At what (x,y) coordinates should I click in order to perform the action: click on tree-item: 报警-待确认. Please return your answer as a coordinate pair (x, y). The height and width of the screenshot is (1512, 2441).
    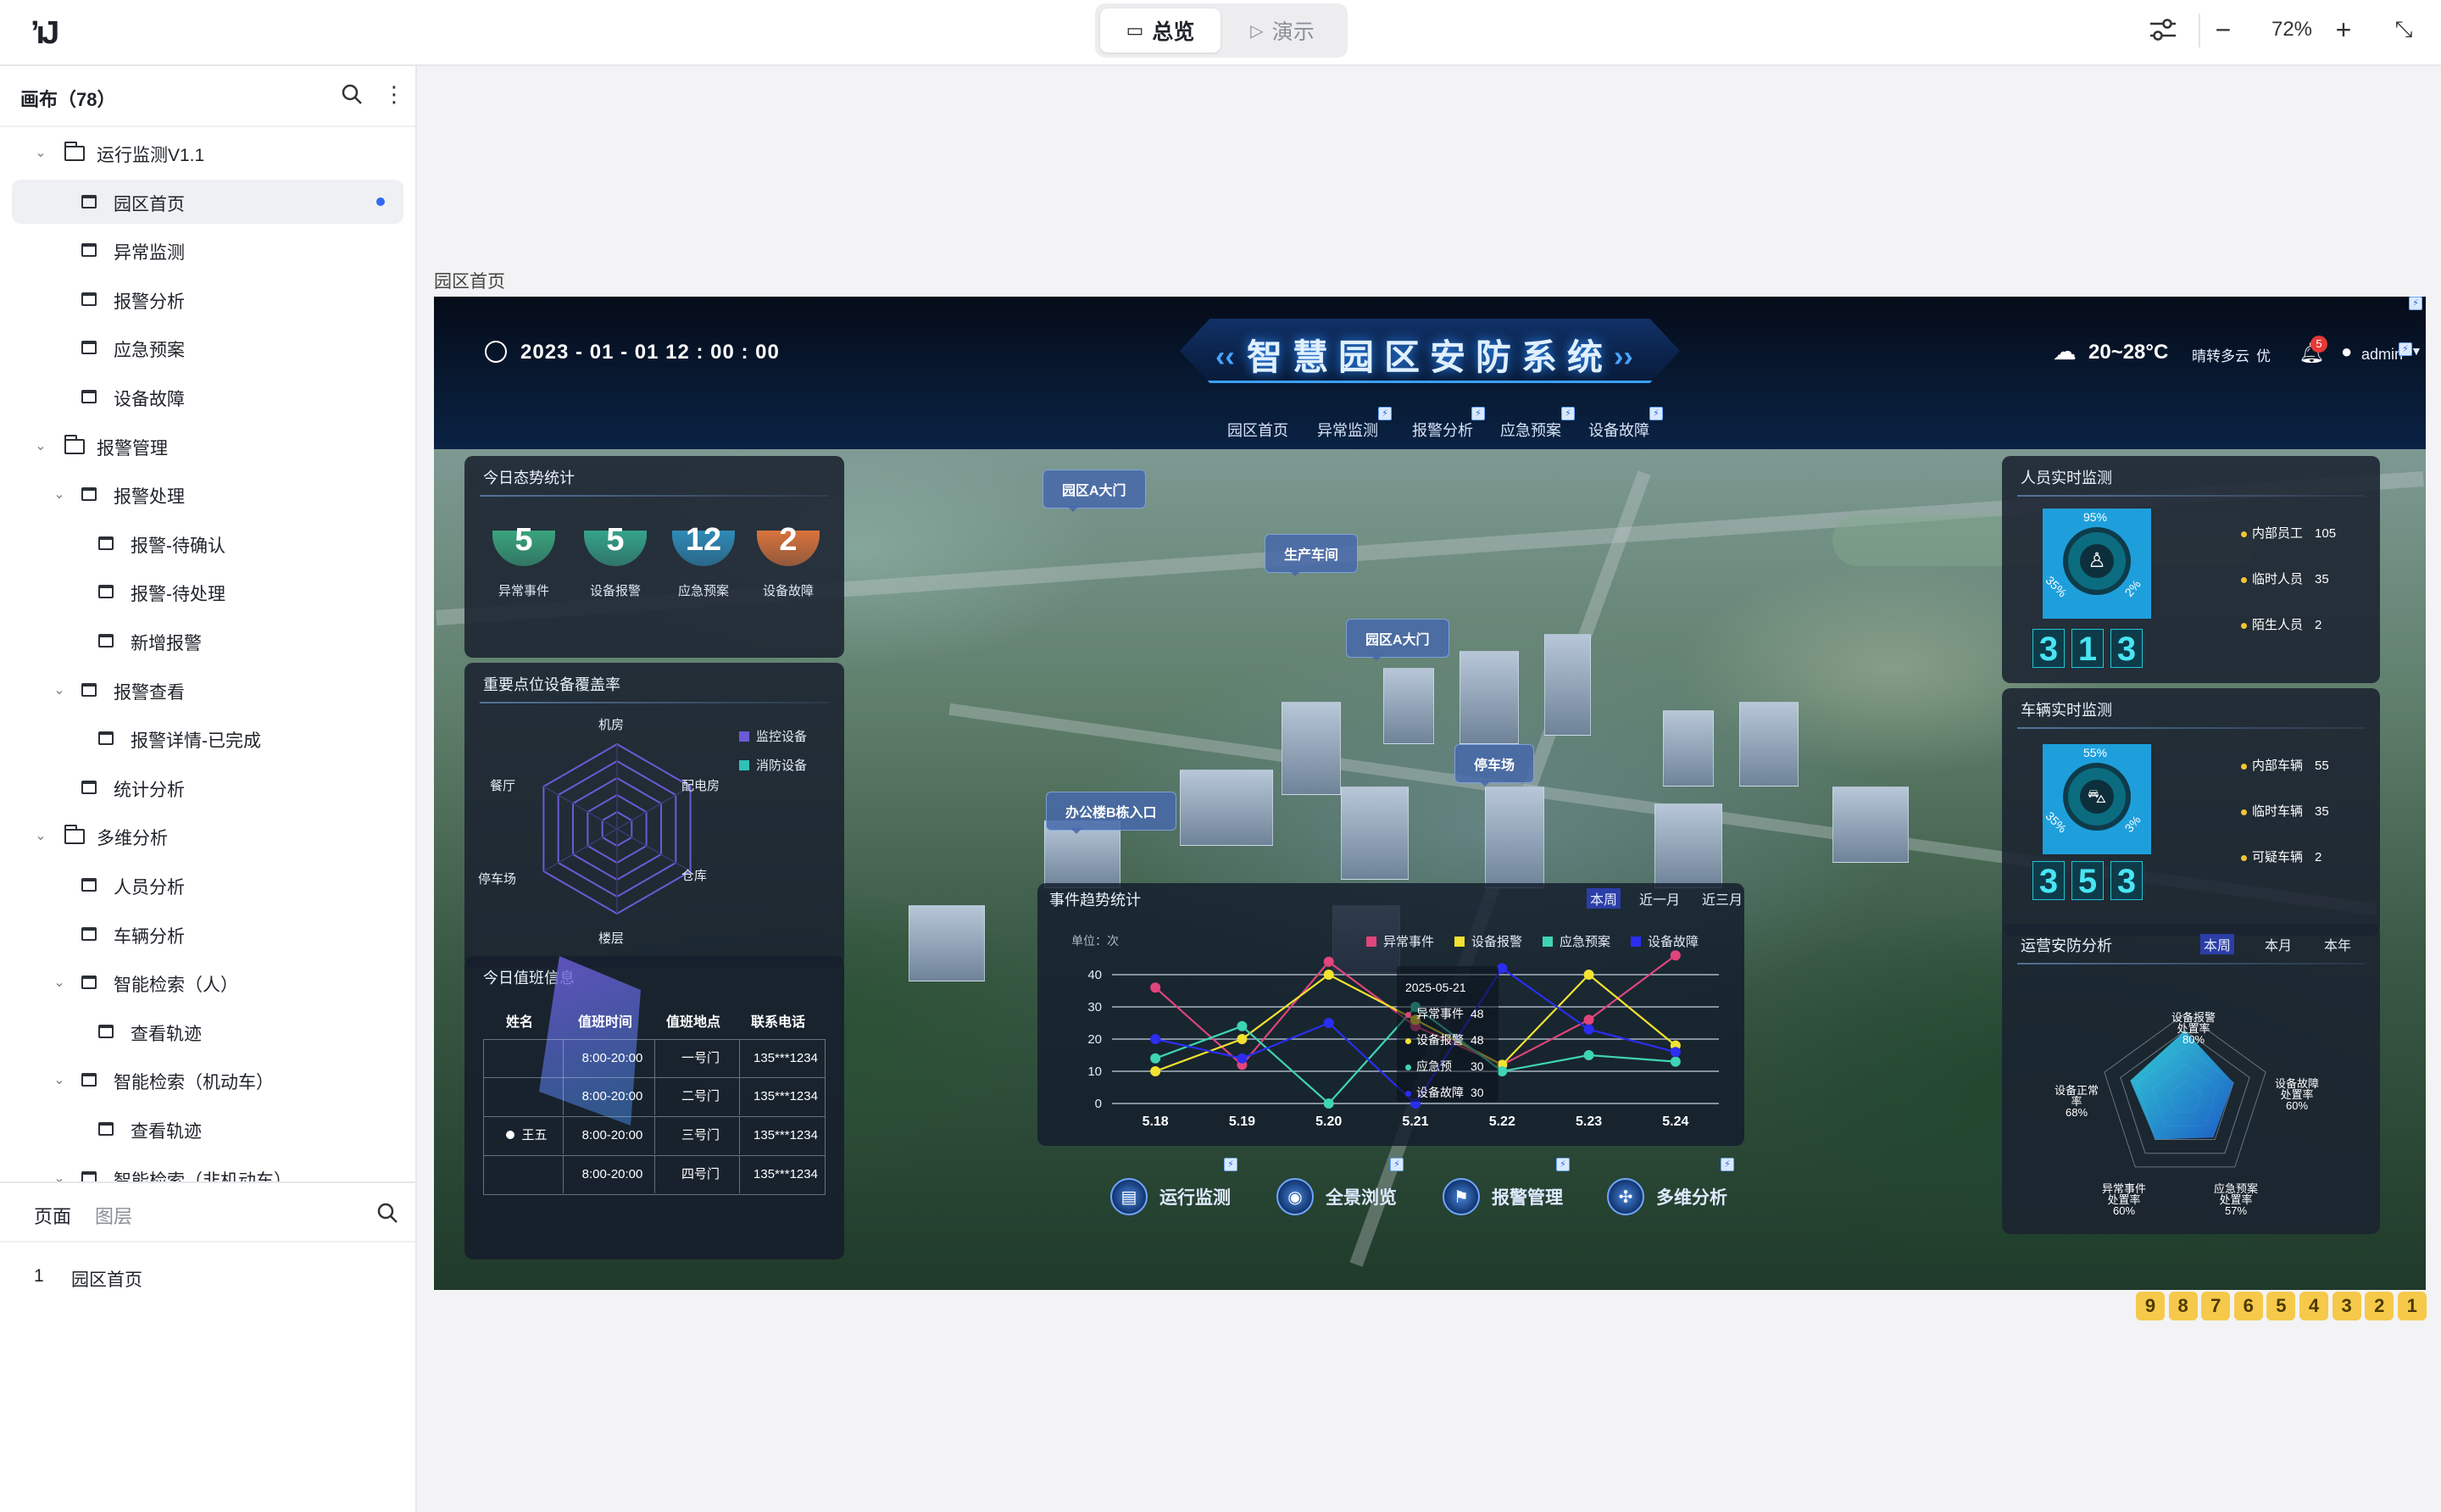
    Looking at the image, I should click on (208, 543).